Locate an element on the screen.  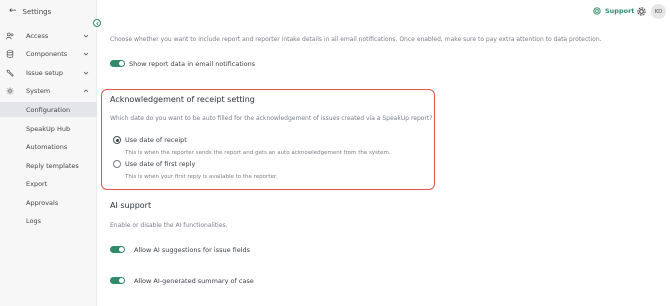
sidebar-subitem-automations: Automations is located at coordinates (48, 146).